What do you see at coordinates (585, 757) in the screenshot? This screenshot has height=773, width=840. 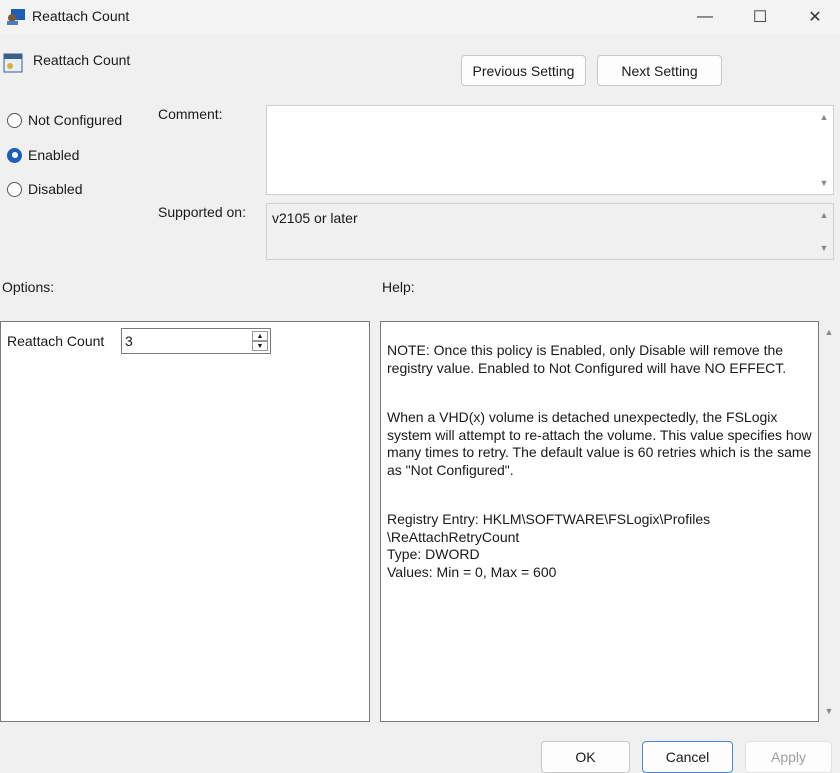 I see `ok-button: OK` at bounding box center [585, 757].